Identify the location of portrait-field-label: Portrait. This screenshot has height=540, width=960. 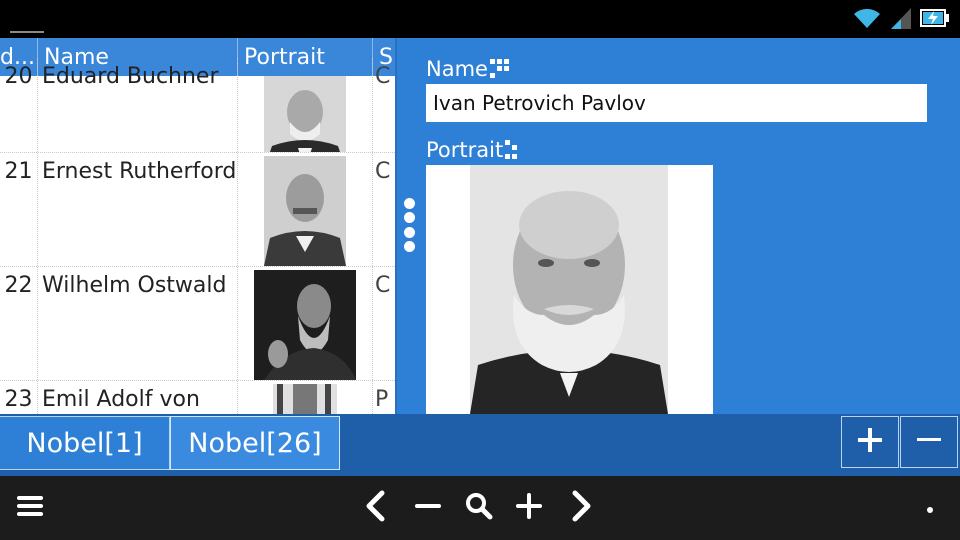
(472, 151).